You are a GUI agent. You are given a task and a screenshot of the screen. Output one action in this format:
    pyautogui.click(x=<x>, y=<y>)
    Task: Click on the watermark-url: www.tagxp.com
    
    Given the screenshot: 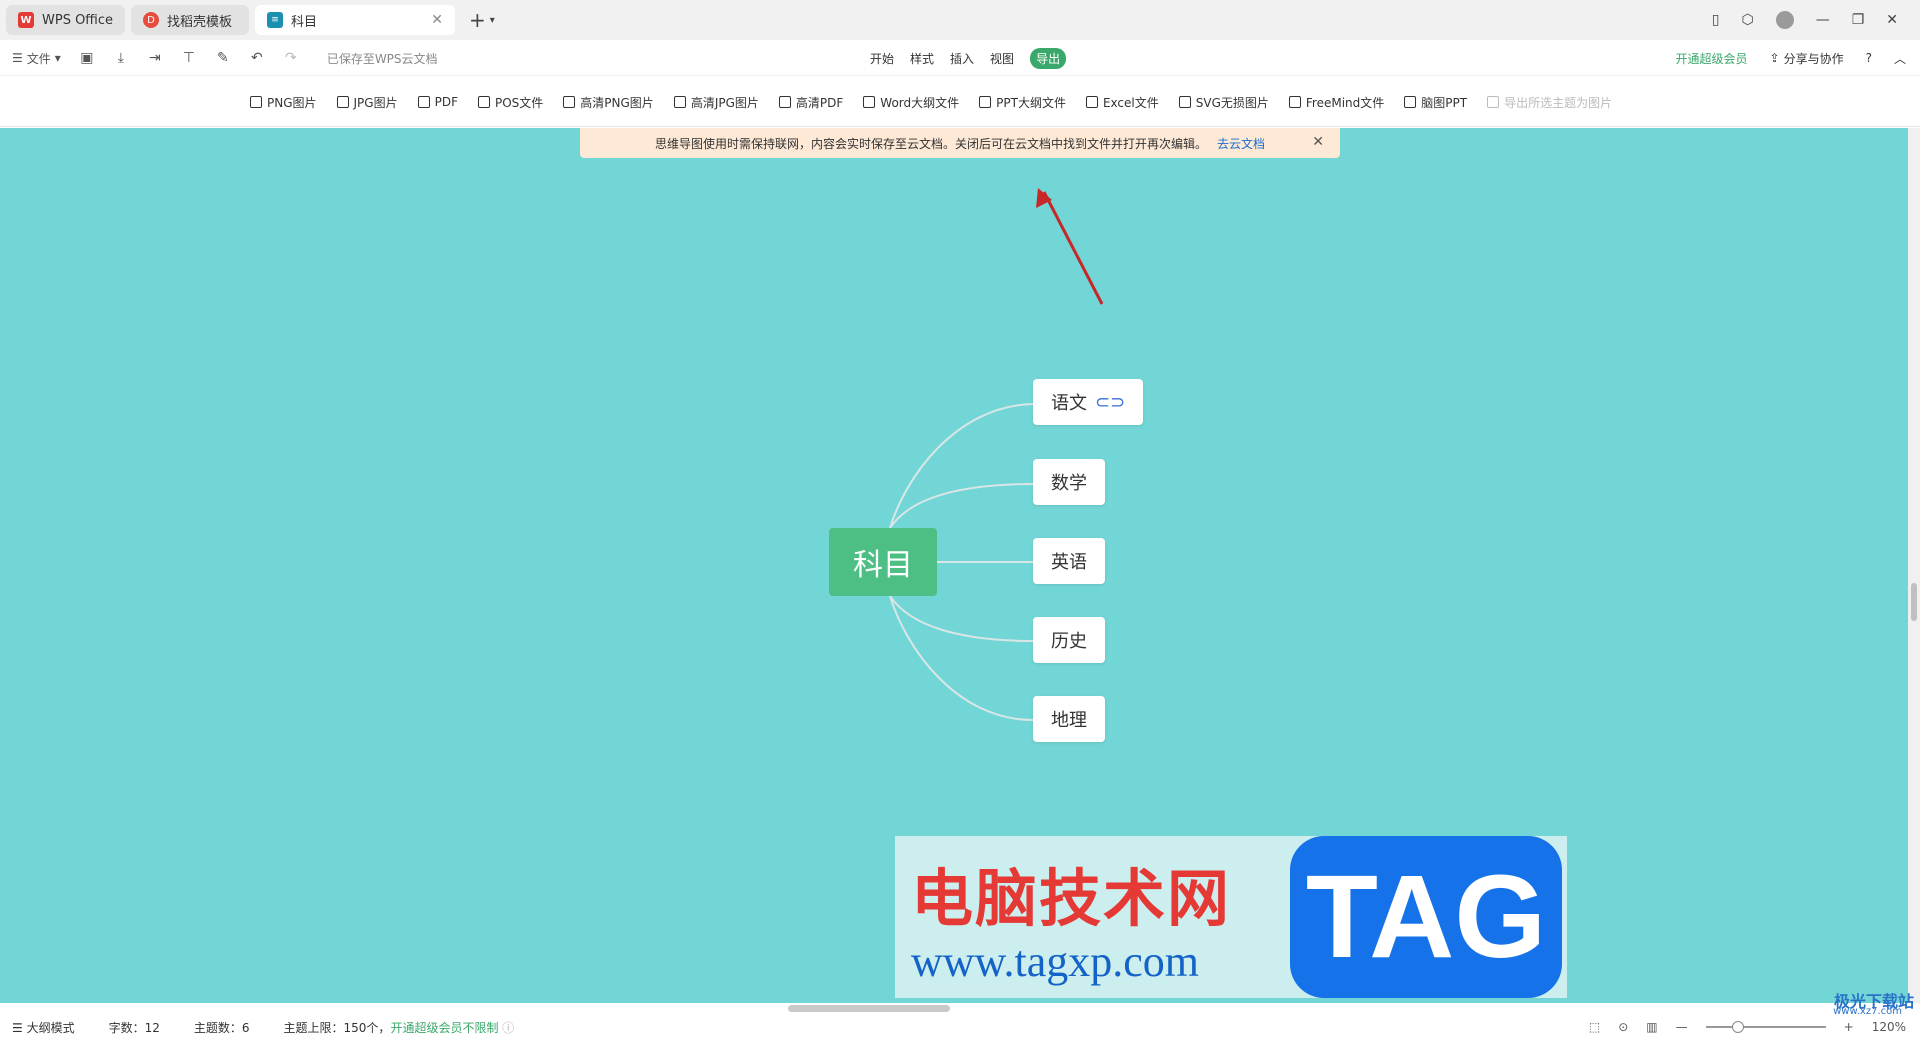 What is the action you would take?
    pyautogui.click(x=1055, y=961)
    